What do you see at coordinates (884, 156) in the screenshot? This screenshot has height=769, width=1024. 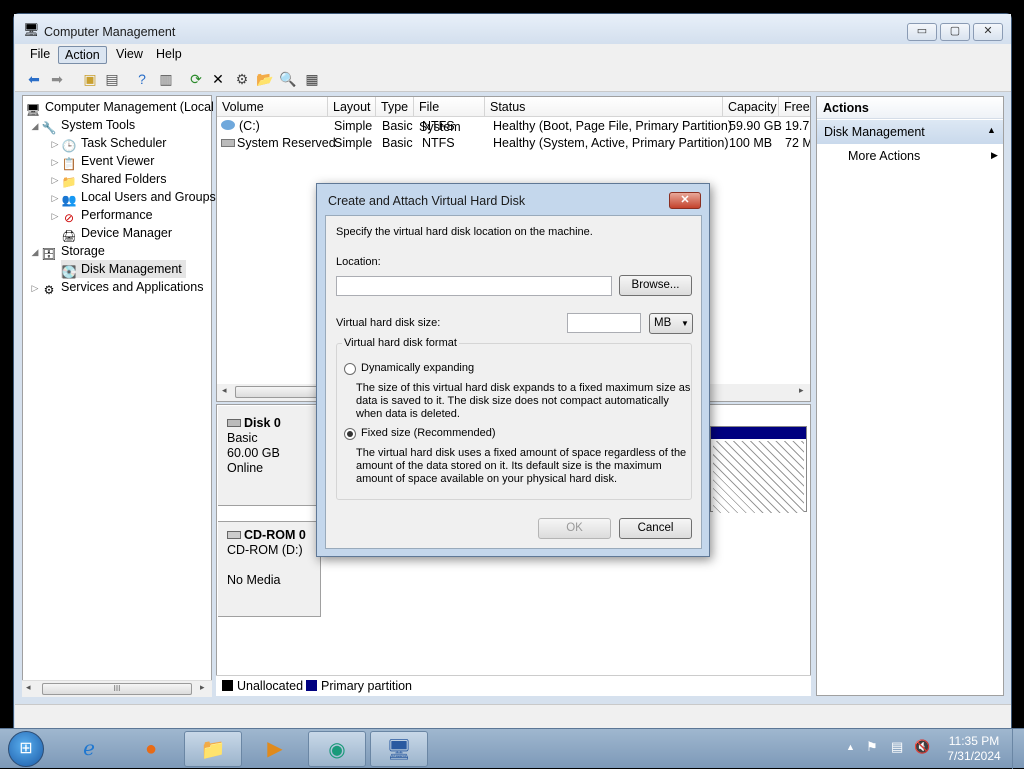 I see `more-actions-label: More Actions` at bounding box center [884, 156].